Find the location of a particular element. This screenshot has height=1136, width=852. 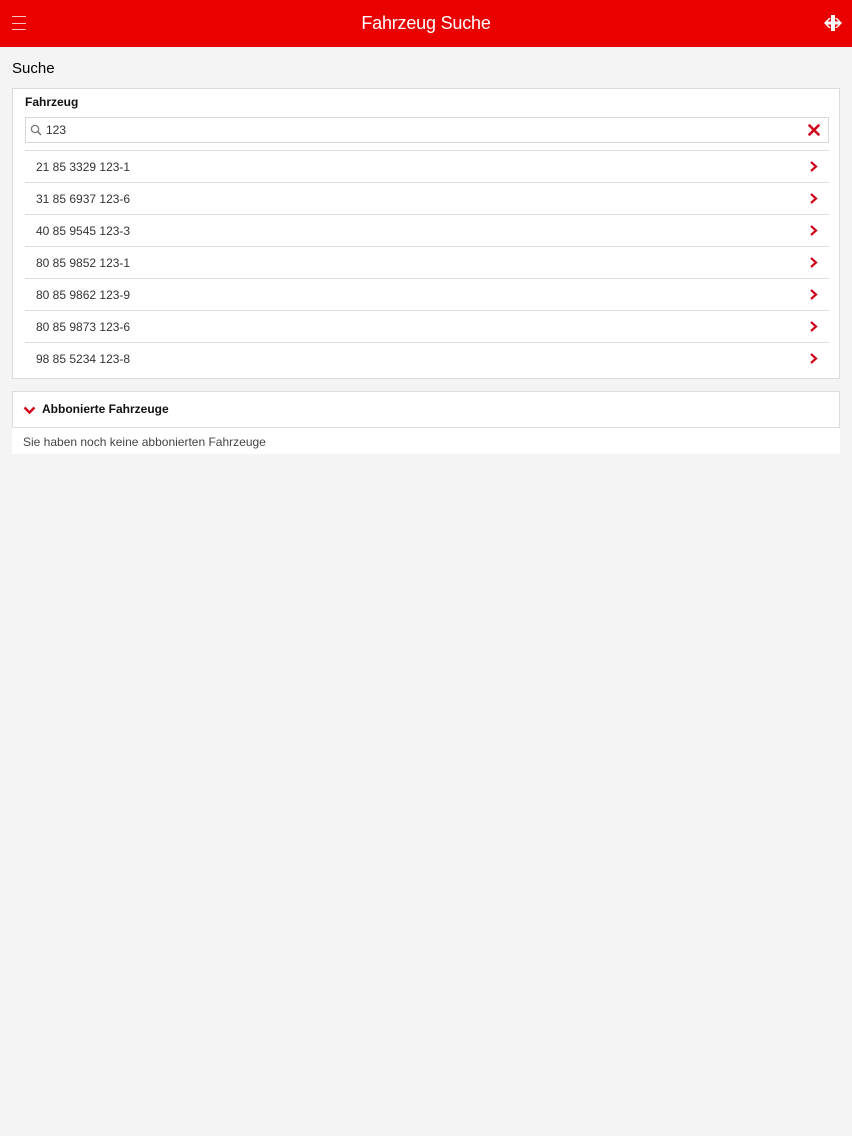

list-item: 98 85 5234 123-8 is located at coordinates (427, 358).